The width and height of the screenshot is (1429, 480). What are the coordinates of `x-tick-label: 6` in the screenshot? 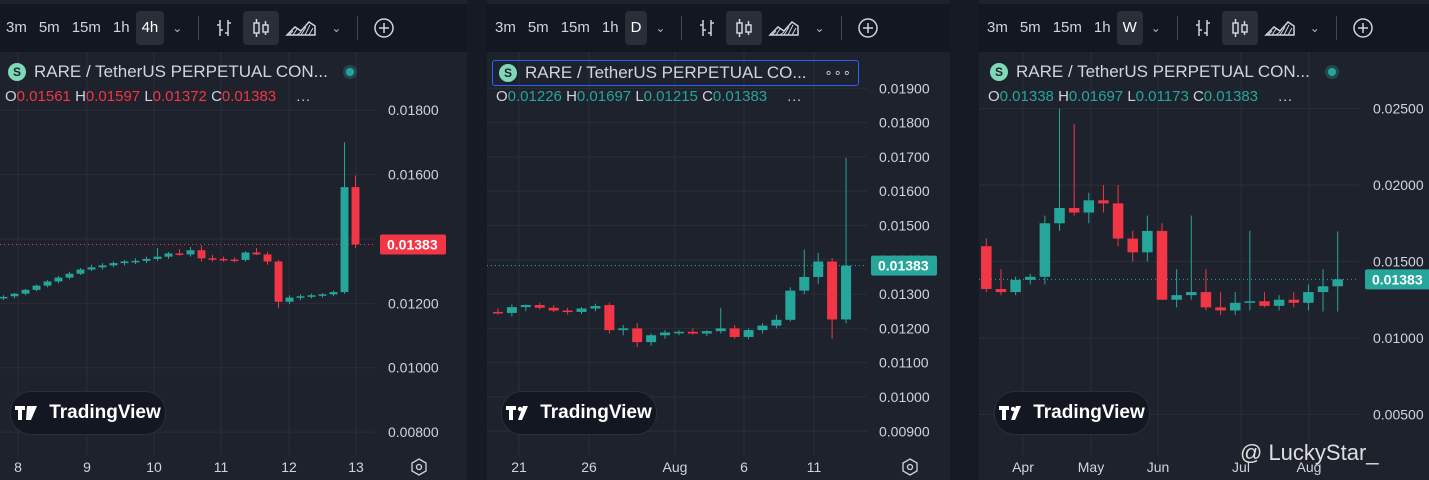 It's located at (744, 467).